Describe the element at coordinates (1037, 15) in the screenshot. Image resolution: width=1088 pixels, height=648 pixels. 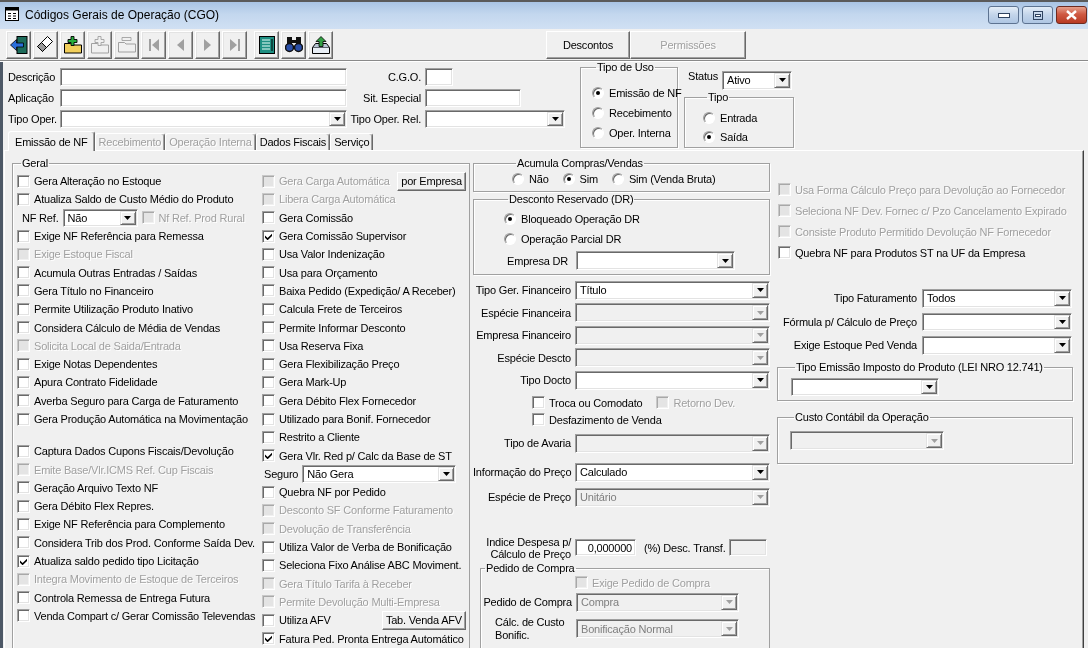
I see `maximize-button` at that location.